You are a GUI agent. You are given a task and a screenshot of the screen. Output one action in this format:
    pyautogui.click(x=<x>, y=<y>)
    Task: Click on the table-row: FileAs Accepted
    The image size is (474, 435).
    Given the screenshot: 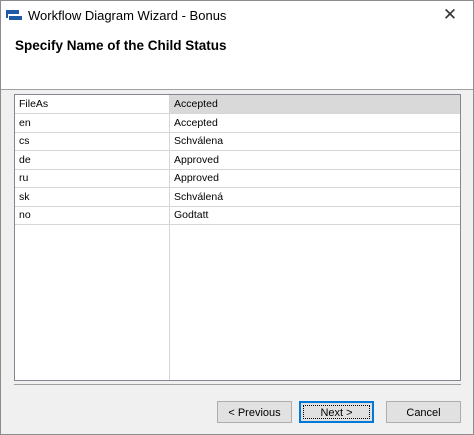 What is the action you would take?
    pyautogui.click(x=237, y=104)
    